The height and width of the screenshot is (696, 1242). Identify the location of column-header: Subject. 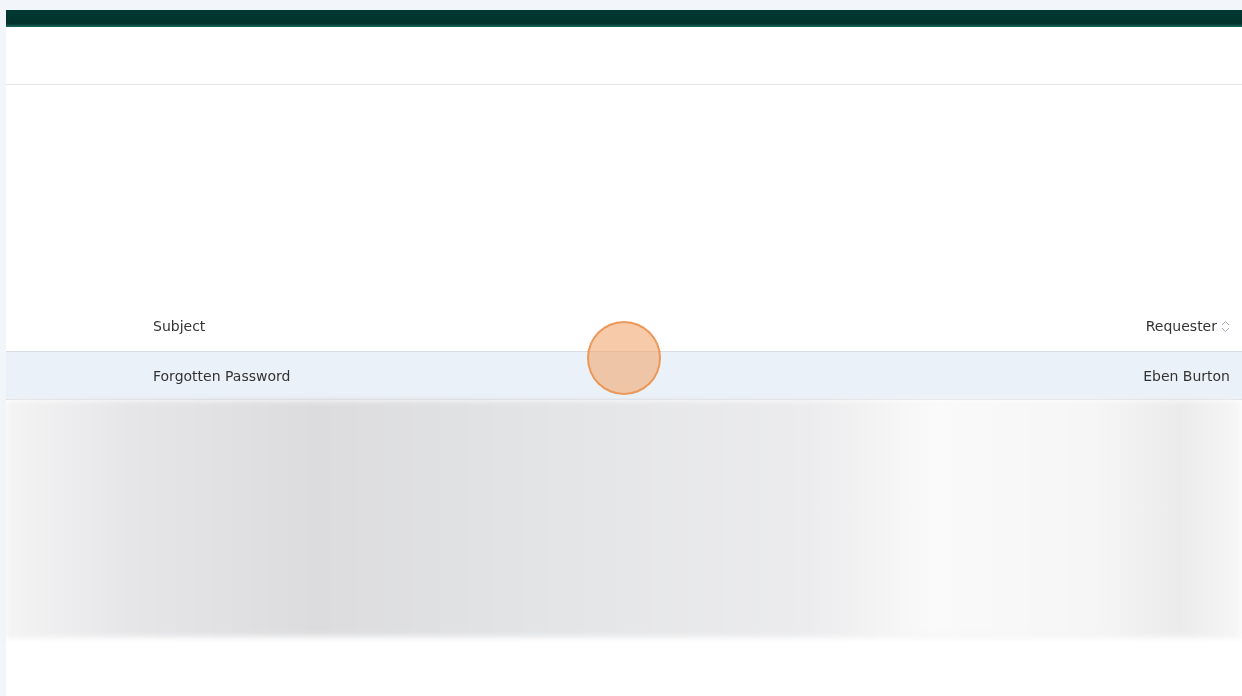
(179, 326).